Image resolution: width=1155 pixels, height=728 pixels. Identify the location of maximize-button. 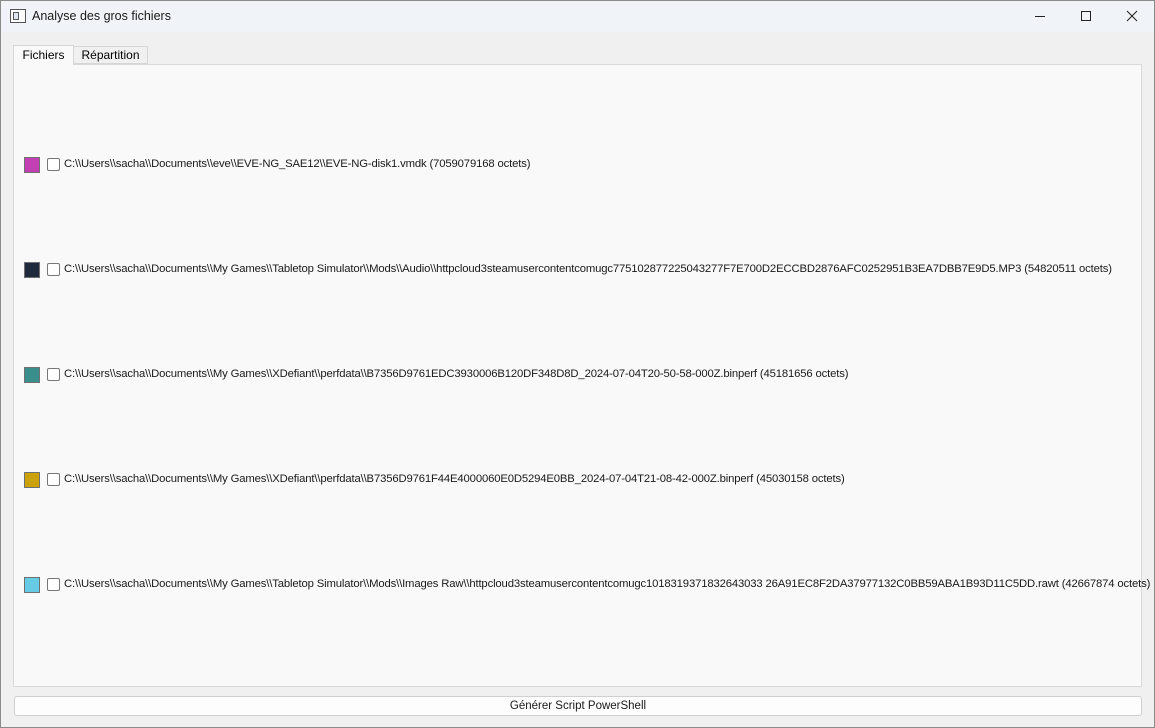
(1086, 16).